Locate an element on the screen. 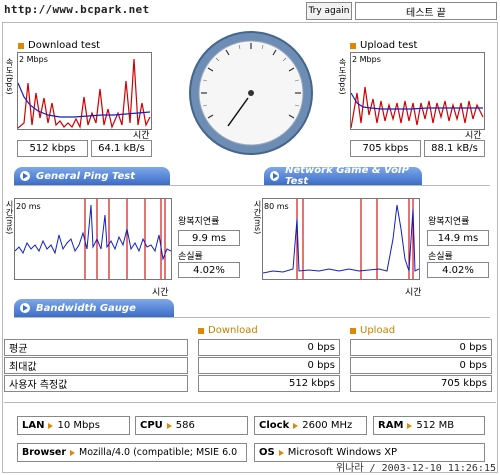 The width and height of the screenshot is (500, 475). upload-axis-label: 속도(bps) is located at coordinates (342, 76).